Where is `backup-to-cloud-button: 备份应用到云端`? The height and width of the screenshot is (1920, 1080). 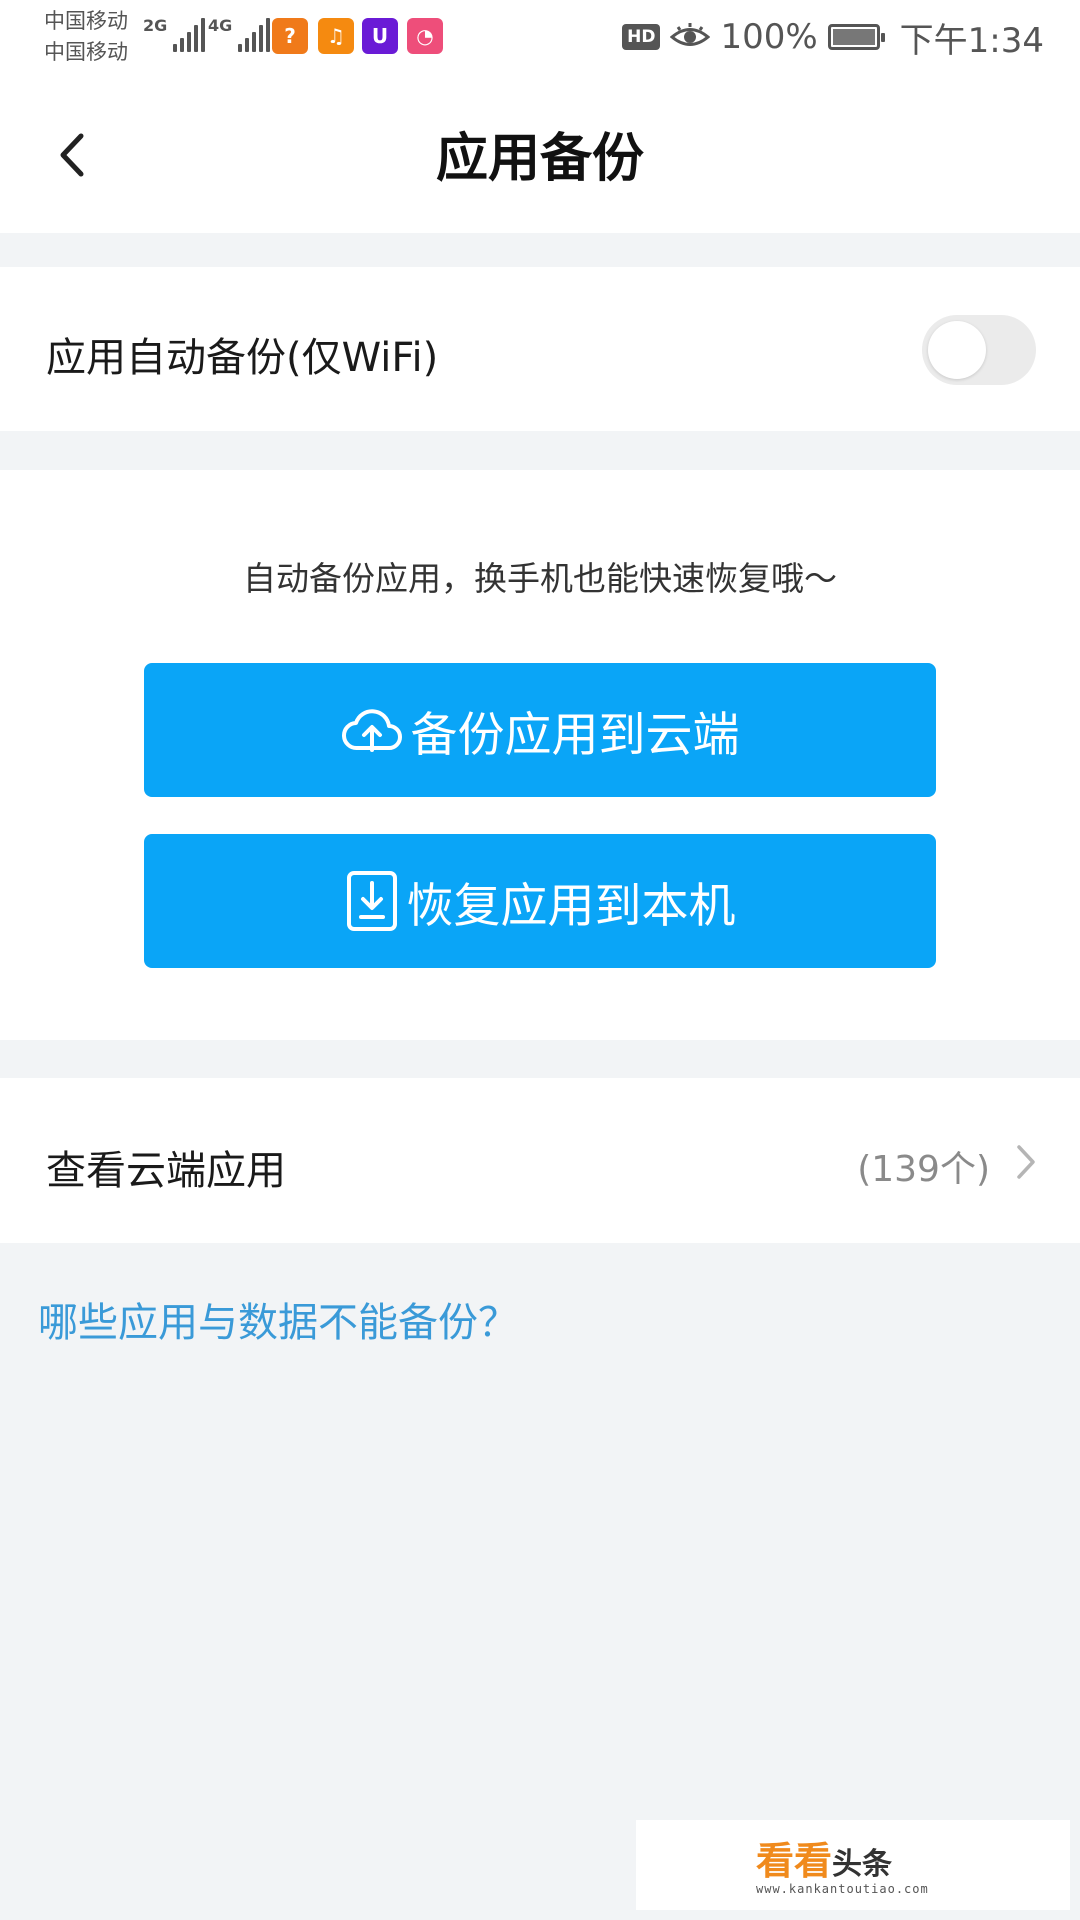 backup-to-cloud-button: 备份应用到云端 is located at coordinates (540, 730).